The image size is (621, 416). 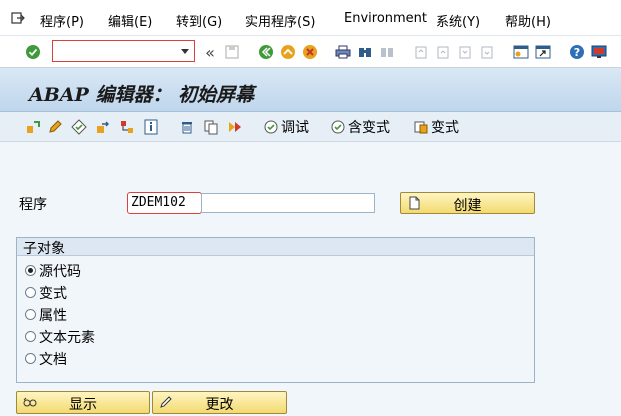 I want to click on check-syntax-icon, so click(x=79, y=127).